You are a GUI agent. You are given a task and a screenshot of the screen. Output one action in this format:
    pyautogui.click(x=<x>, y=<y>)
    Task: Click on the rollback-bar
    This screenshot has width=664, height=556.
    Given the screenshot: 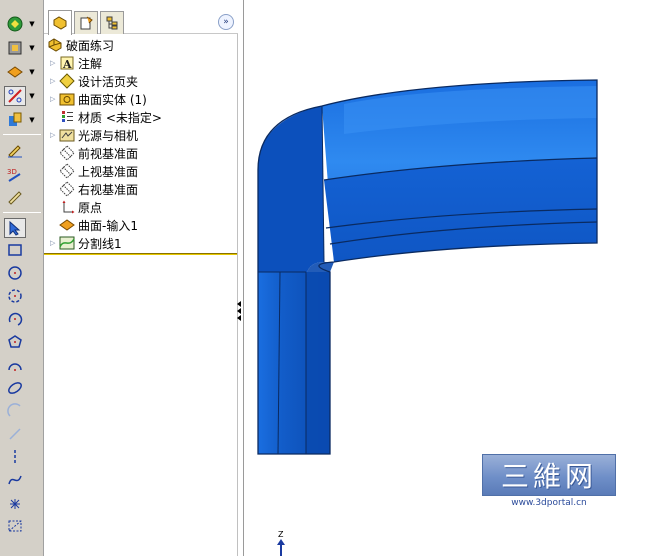 What is the action you would take?
    pyautogui.click(x=140, y=254)
    